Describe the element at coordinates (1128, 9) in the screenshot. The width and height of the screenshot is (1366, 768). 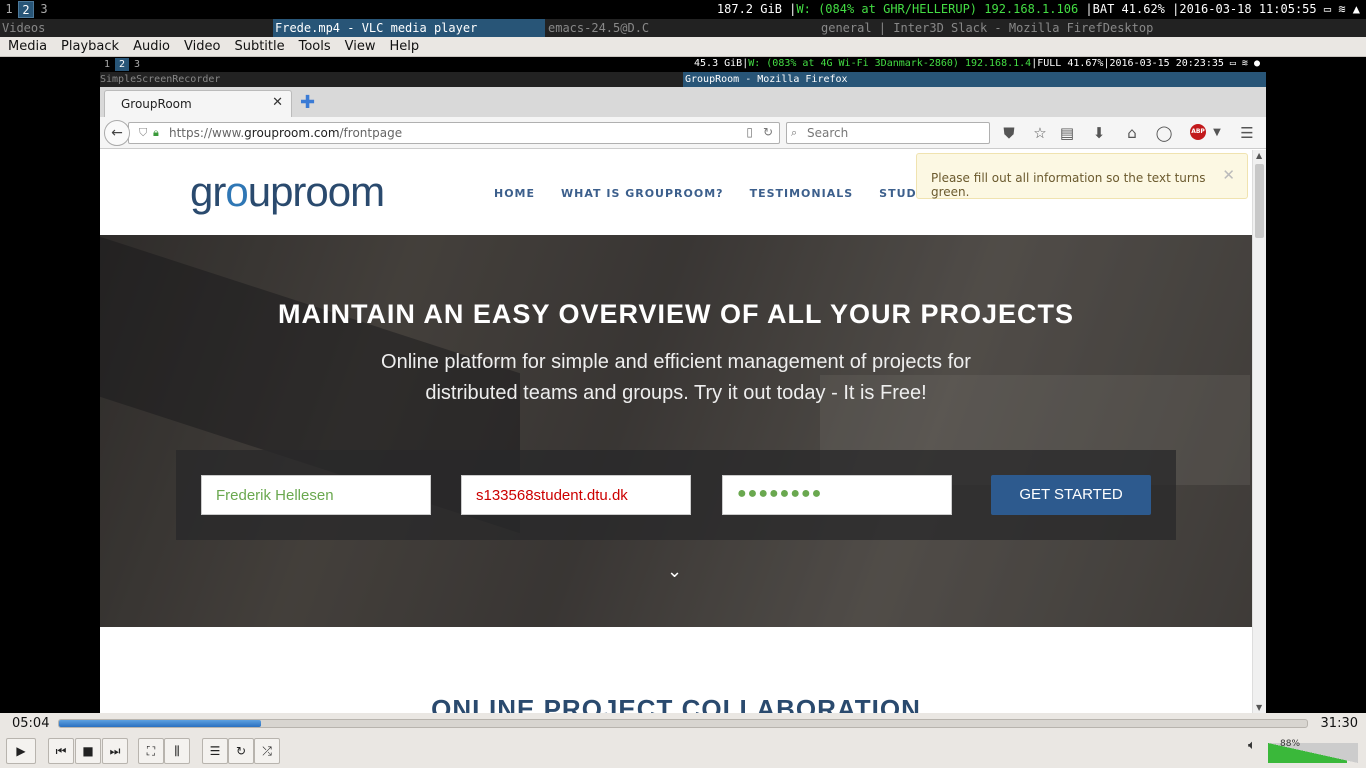
I see `status-battery: BAT 41.62%` at that location.